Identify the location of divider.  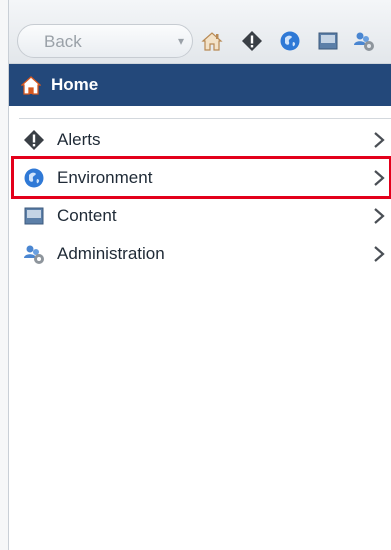
(205, 118).